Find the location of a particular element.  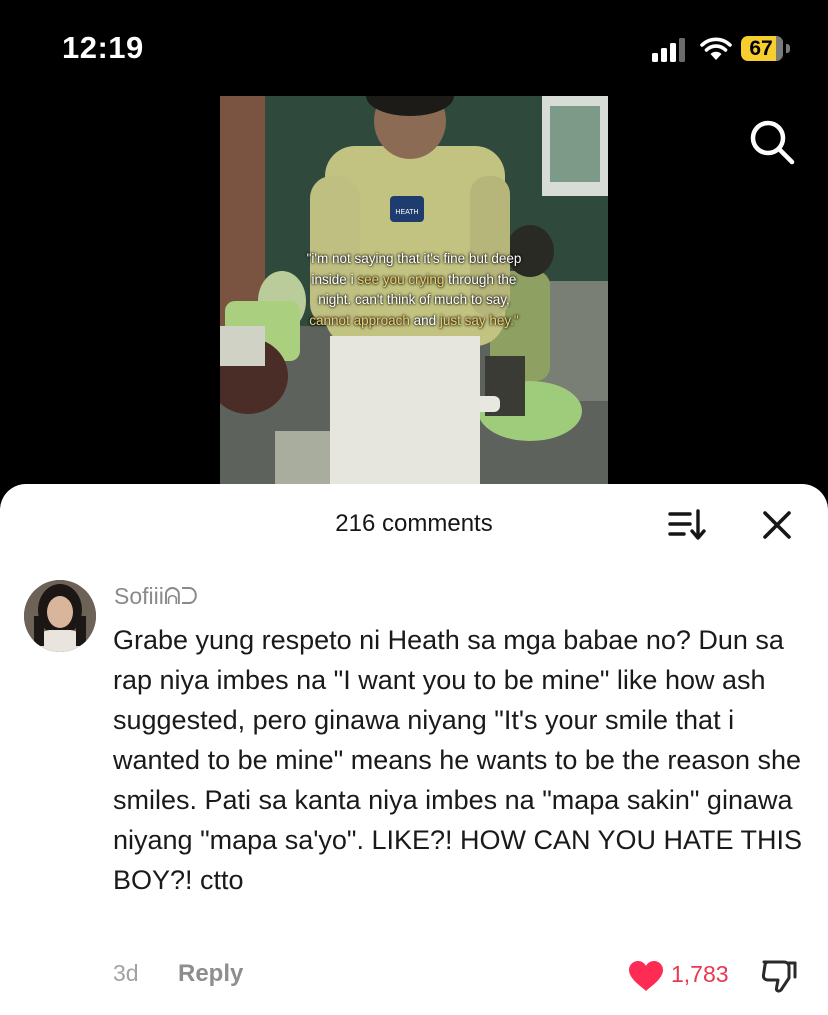

battery-level: 67 is located at coordinates (761, 48).